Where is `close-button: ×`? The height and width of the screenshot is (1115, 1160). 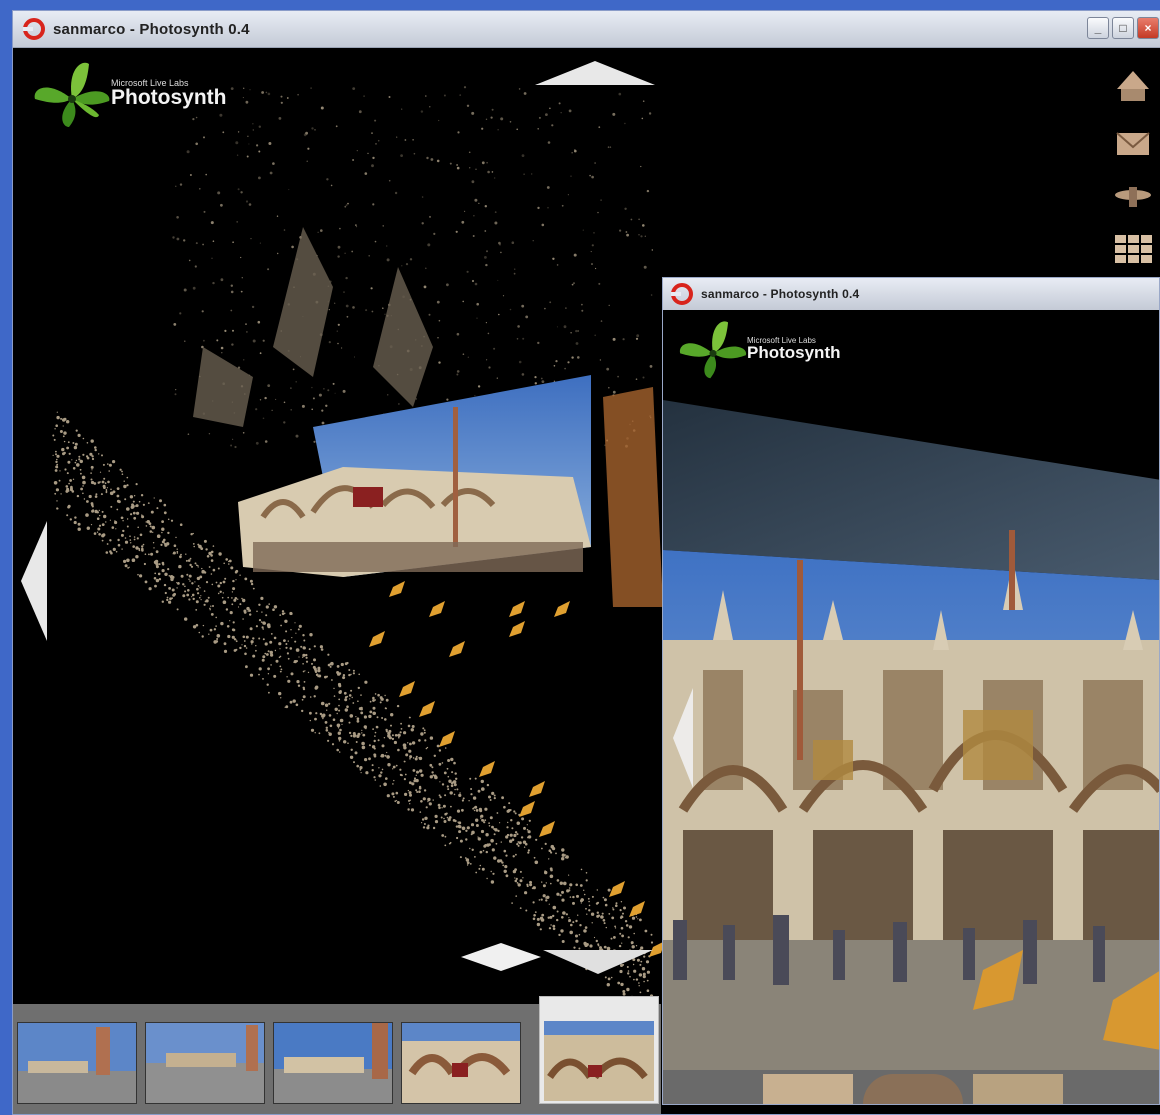 close-button: × is located at coordinates (1148, 28).